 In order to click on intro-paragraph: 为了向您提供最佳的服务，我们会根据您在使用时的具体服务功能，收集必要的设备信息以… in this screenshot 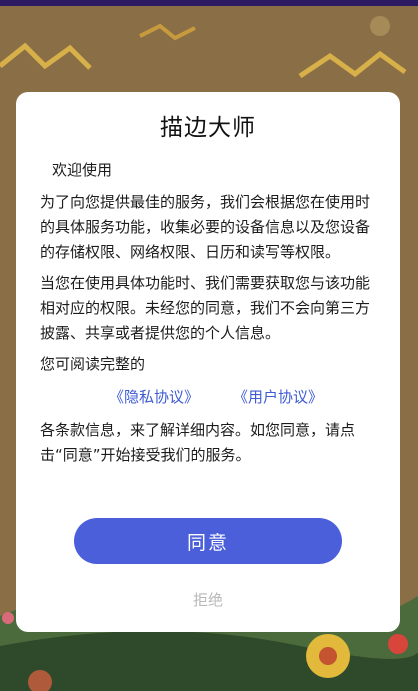, I will do `click(205, 227)`.